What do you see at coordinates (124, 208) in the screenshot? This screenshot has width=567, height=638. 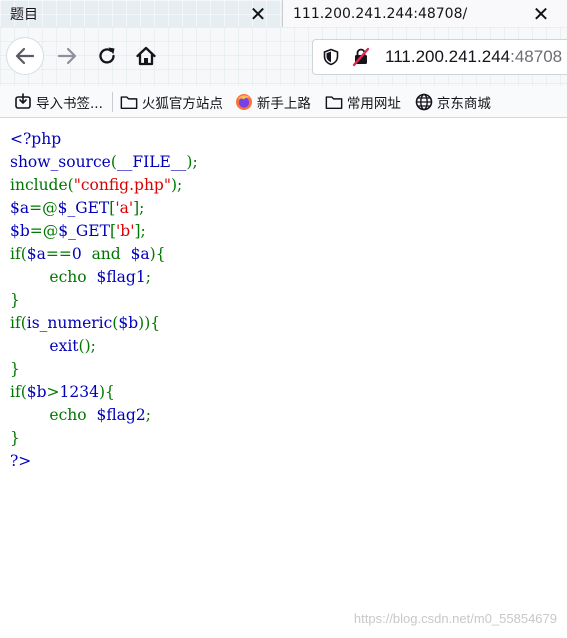 I see `code-token: 'a'` at bounding box center [124, 208].